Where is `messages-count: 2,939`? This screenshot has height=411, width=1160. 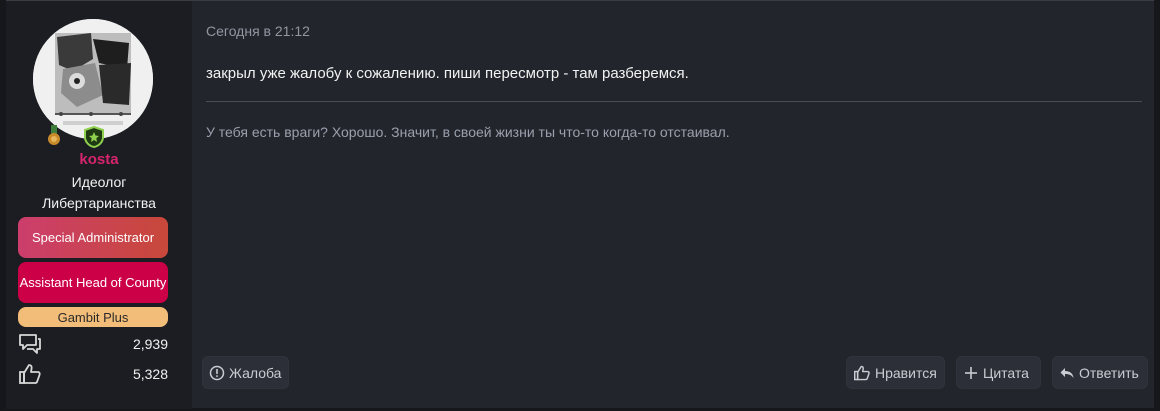
messages-count: 2,939 is located at coordinates (150, 344).